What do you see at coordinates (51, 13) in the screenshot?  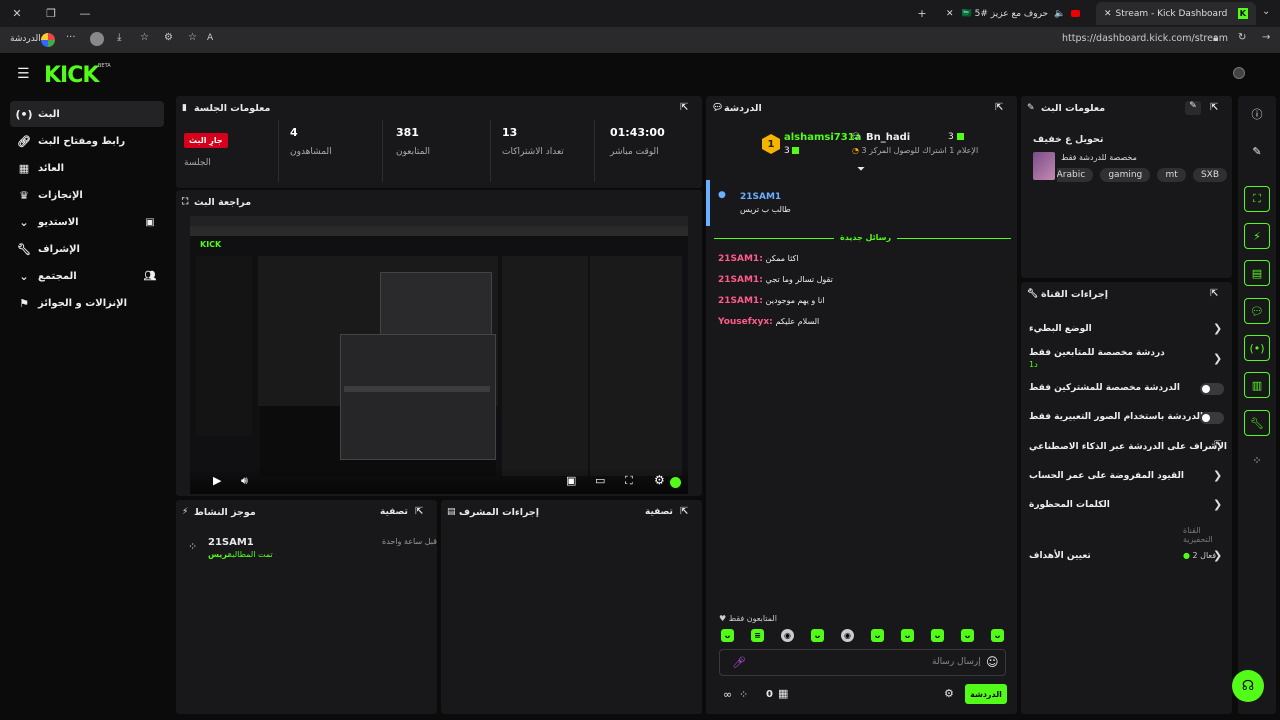 I see `restore-window-button: ❐` at bounding box center [51, 13].